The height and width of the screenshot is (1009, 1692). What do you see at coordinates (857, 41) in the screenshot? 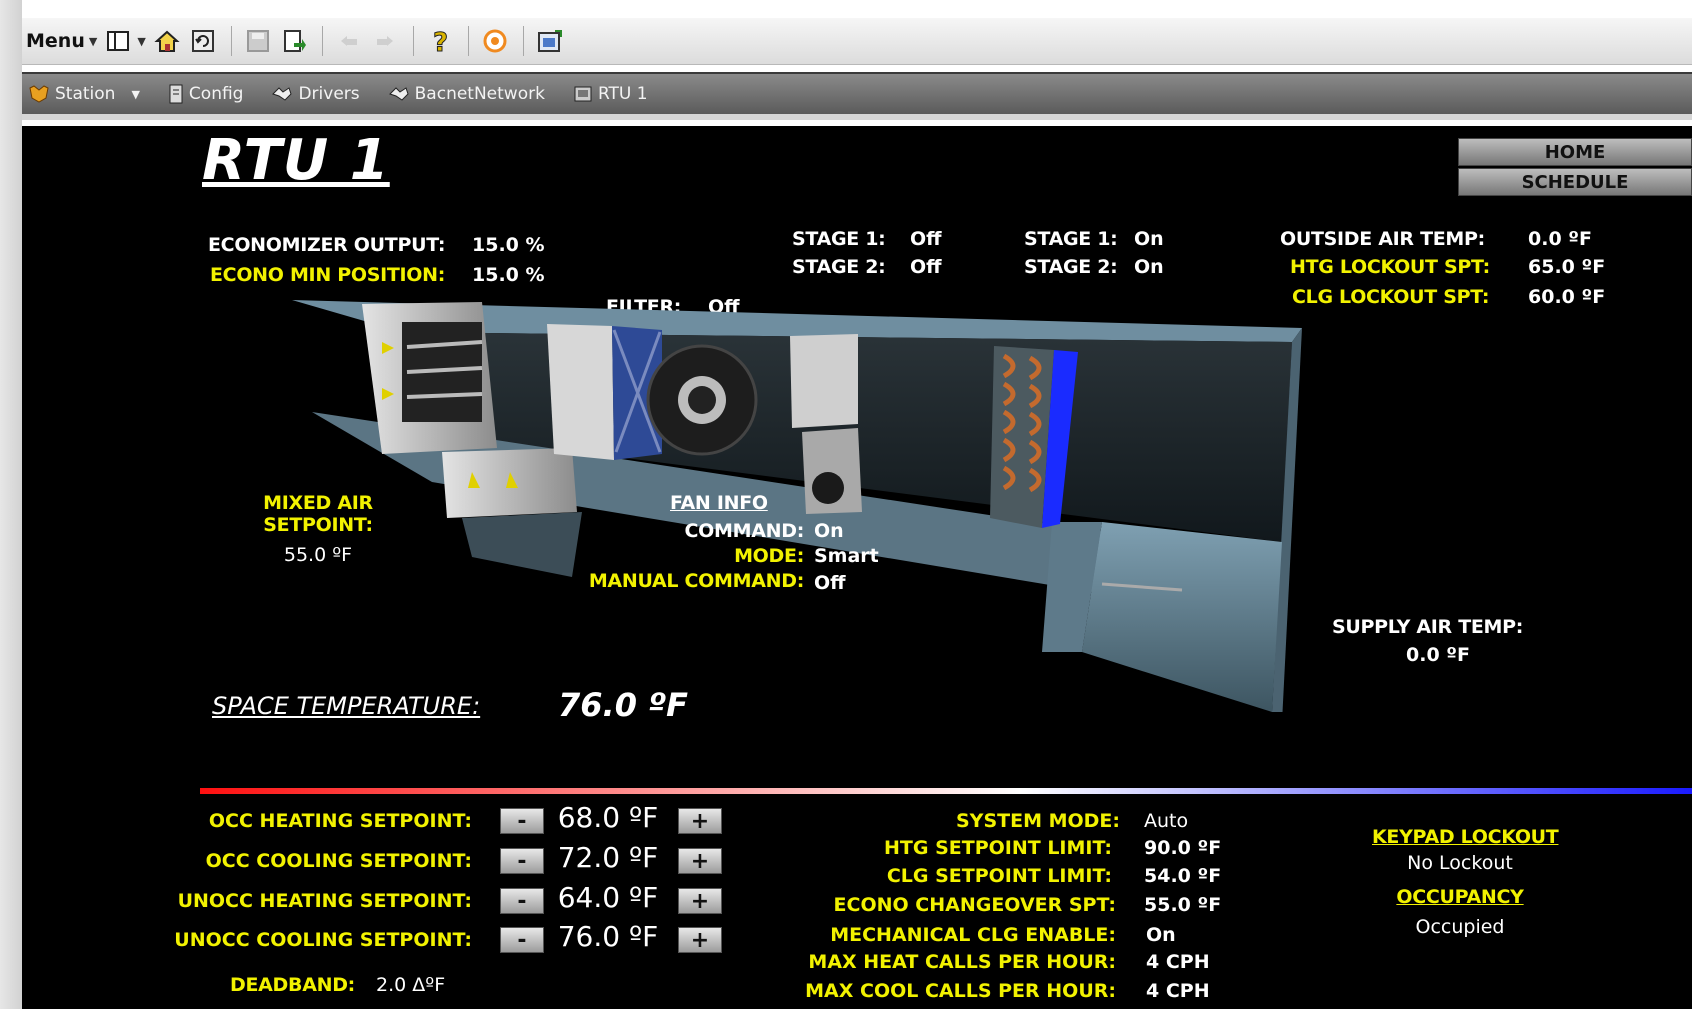
I see `main-toolbar: Menu ▼ ▼ ?` at bounding box center [857, 41].